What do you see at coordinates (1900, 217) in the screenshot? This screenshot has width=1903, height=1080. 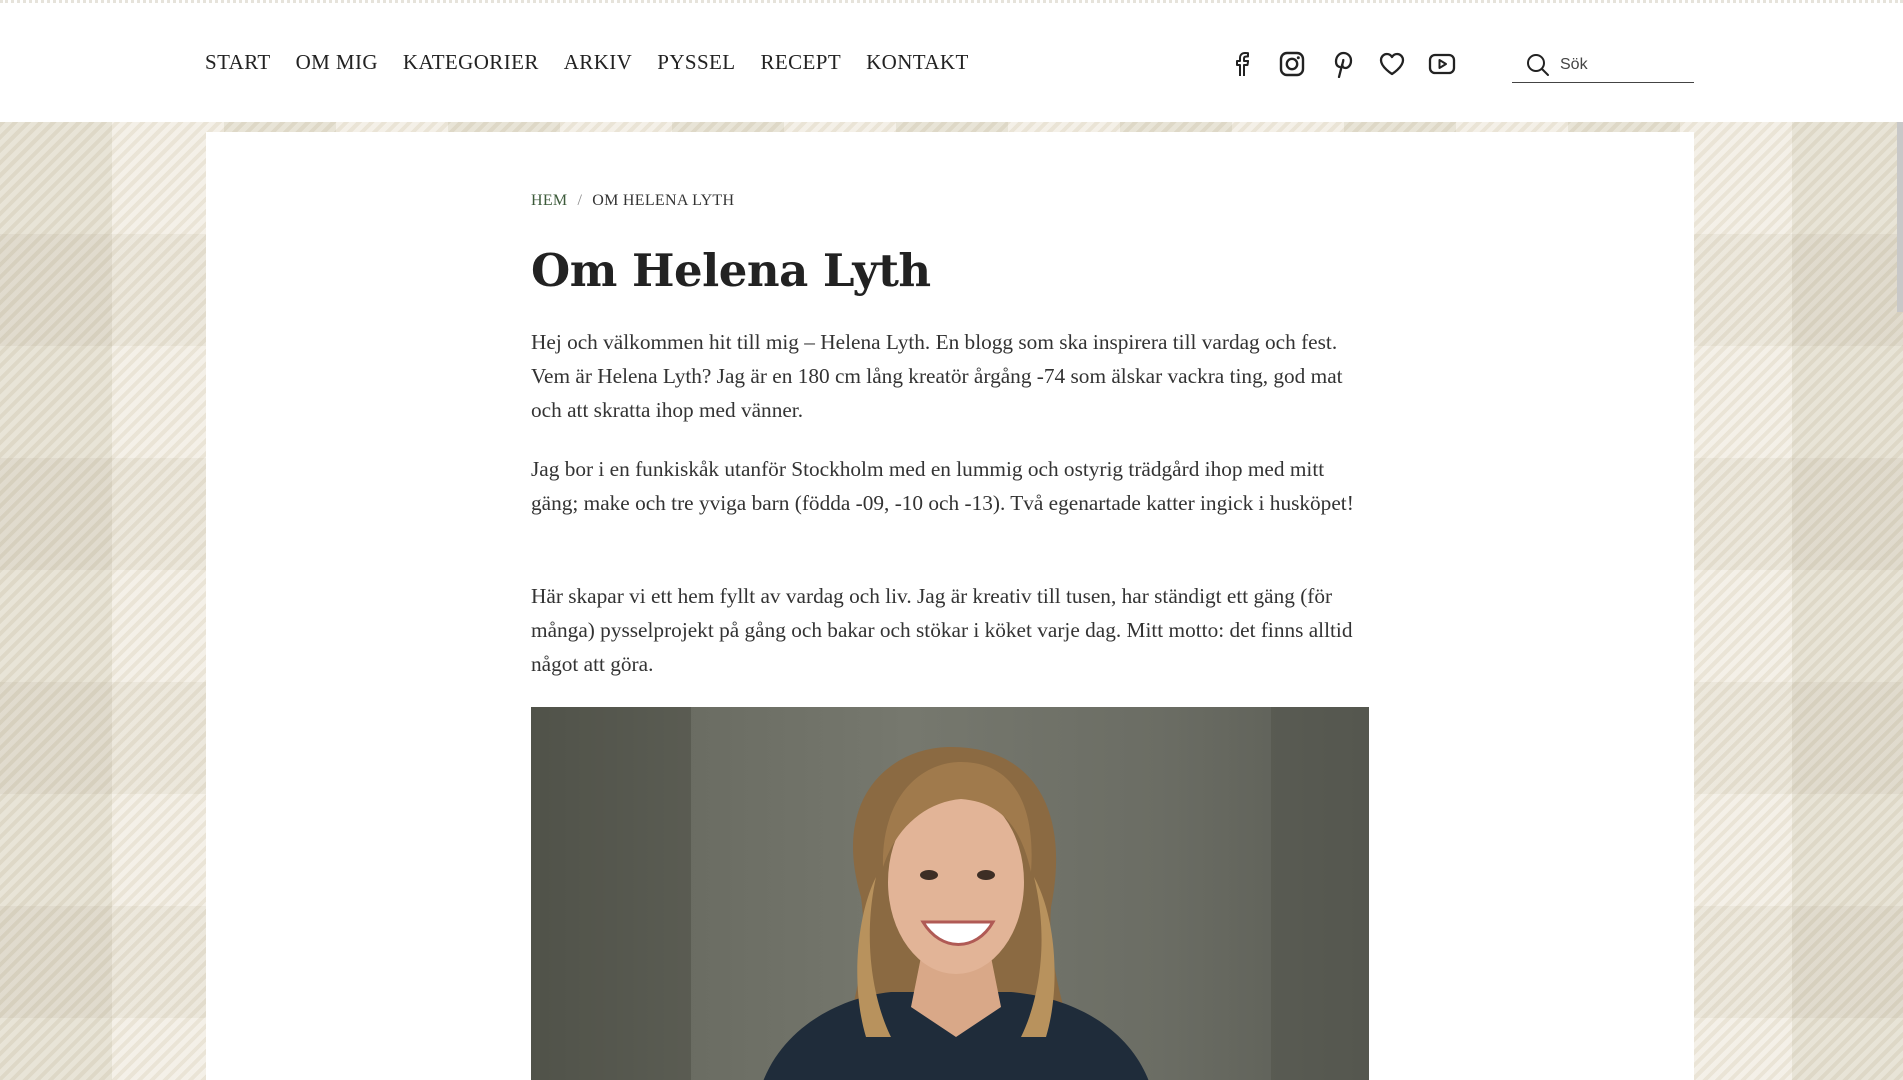 I see `scrollbar` at bounding box center [1900, 217].